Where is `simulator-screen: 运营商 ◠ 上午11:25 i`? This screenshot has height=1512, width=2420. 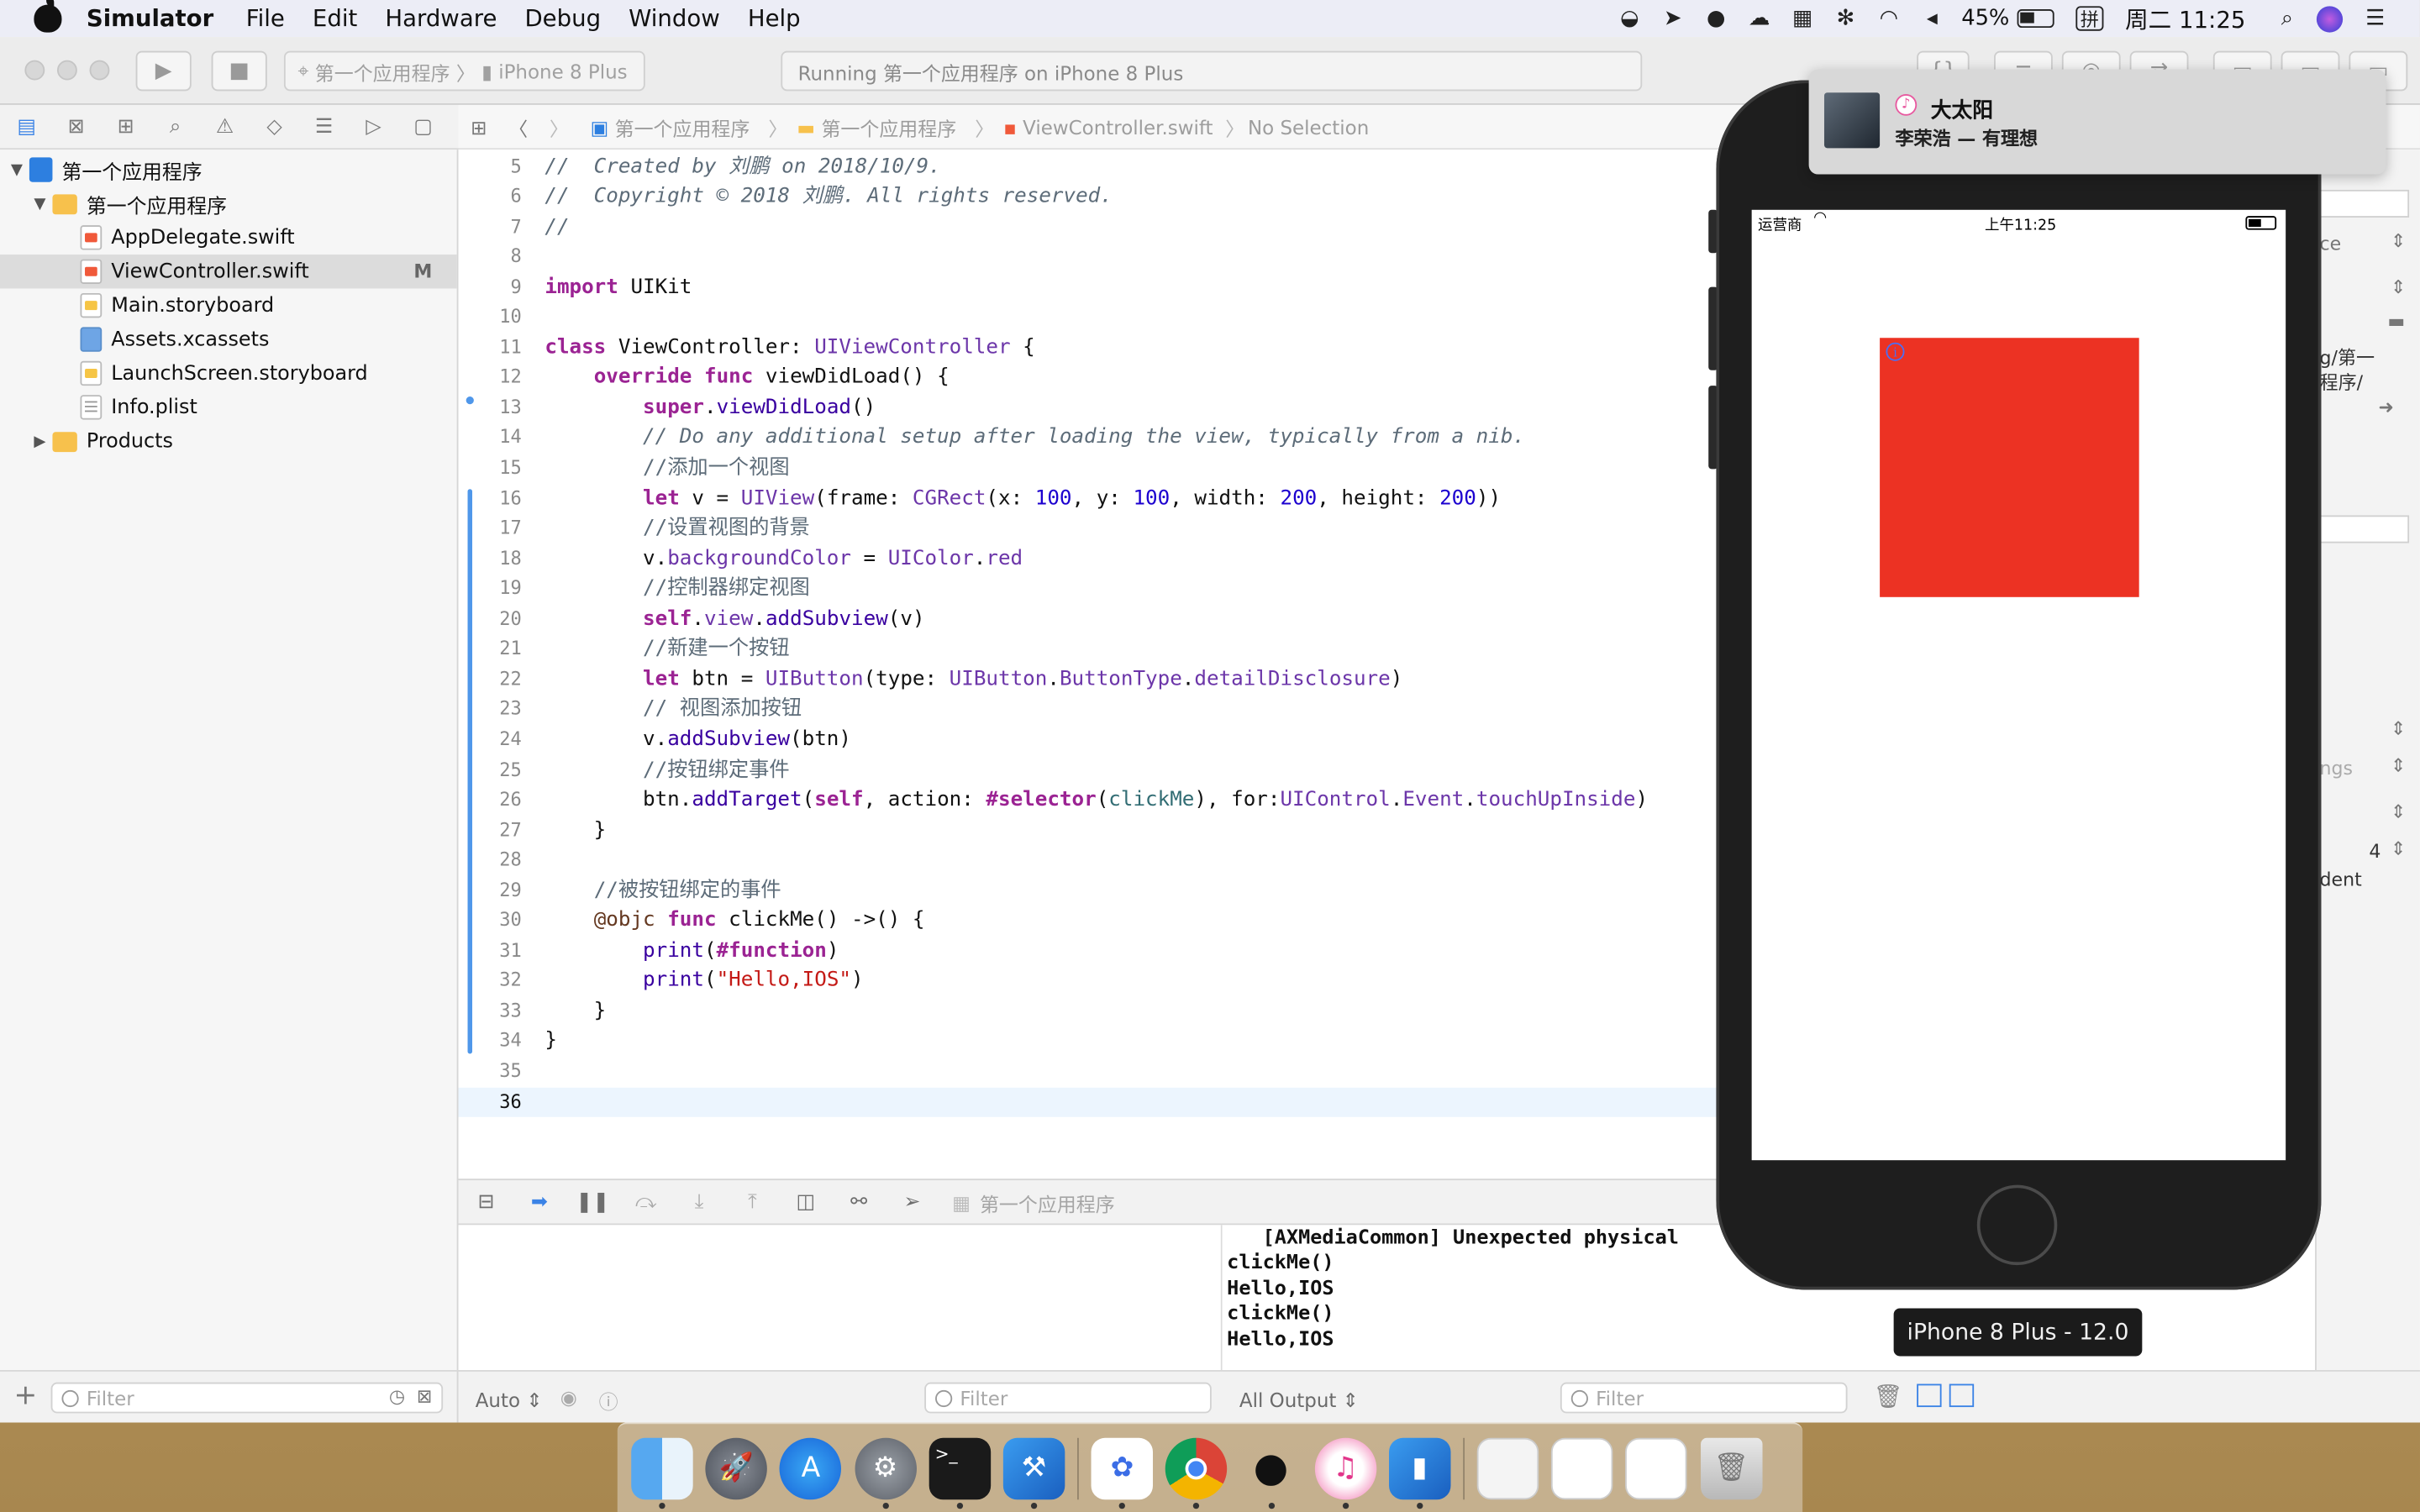
simulator-screen: 运营商 ◠ 上午11:25 i is located at coordinates (2019, 685).